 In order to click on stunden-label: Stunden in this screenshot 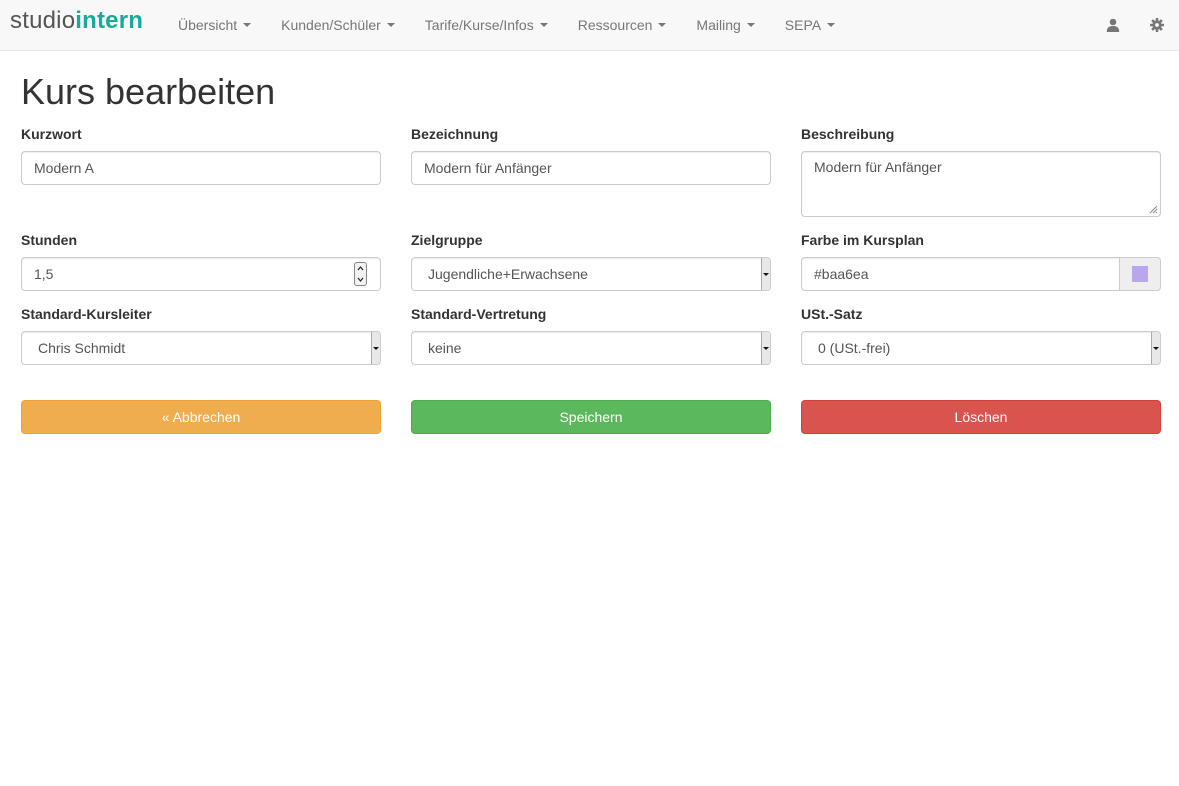, I will do `click(49, 240)`.